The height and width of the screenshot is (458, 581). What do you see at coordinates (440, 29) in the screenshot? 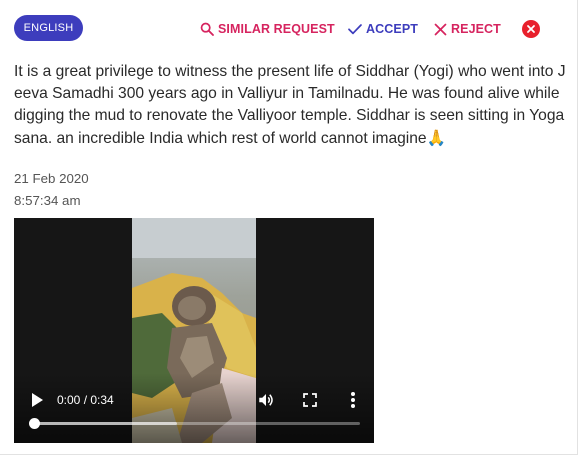
I see `close-icon` at bounding box center [440, 29].